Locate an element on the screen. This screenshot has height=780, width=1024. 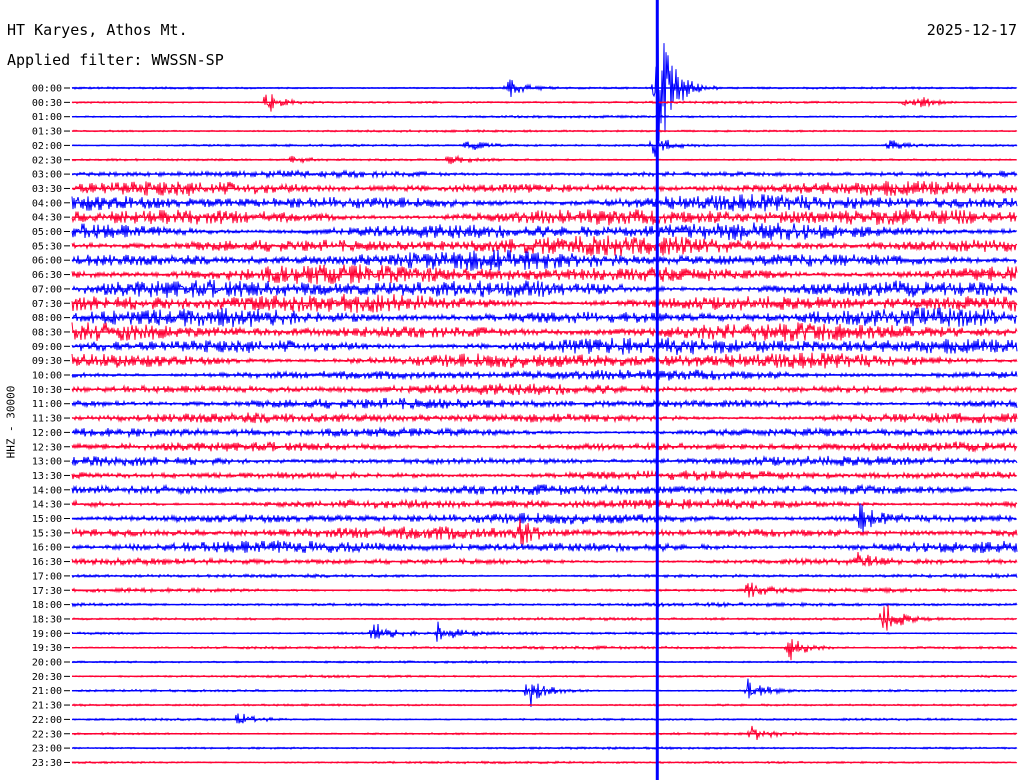
row-time-label: 04:30 is located at coordinates (47, 218).